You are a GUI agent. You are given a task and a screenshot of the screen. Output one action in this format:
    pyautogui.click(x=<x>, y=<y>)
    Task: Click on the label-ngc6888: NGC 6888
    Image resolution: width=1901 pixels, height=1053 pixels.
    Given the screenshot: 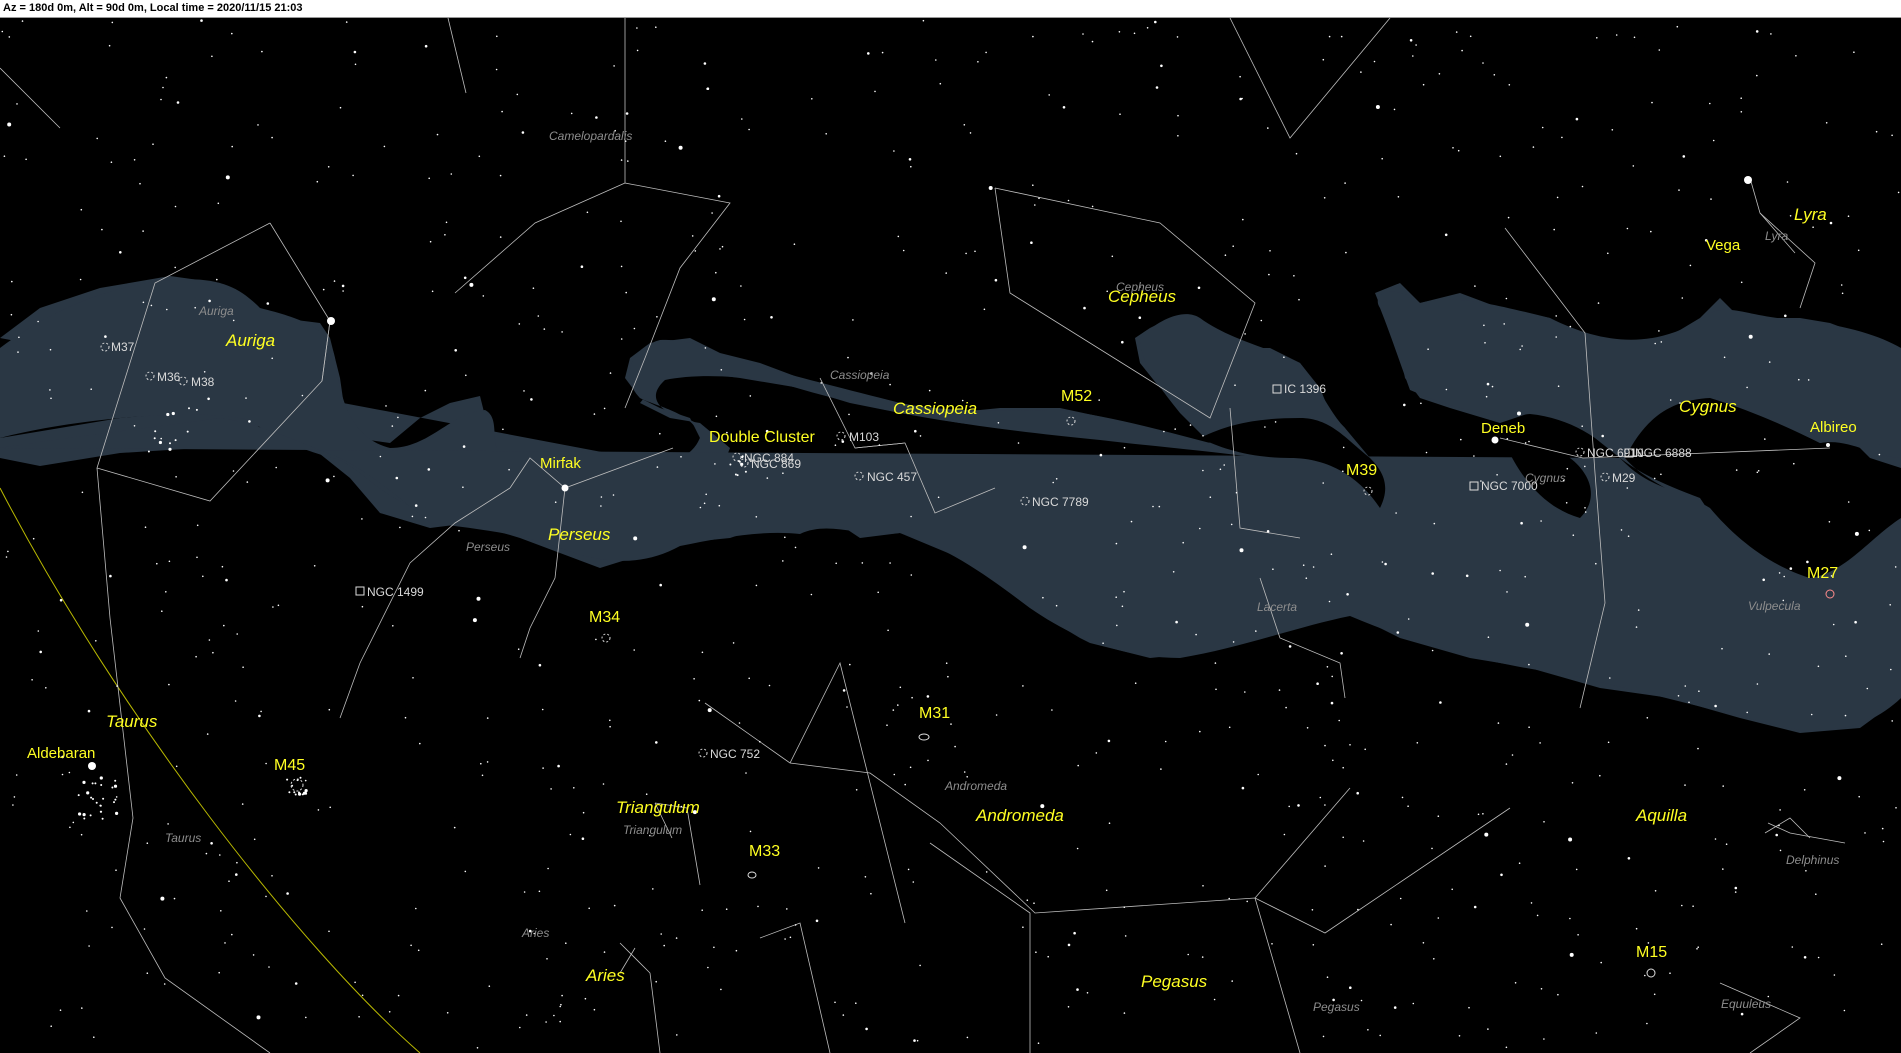 What is the action you would take?
    pyautogui.click(x=1663, y=453)
    